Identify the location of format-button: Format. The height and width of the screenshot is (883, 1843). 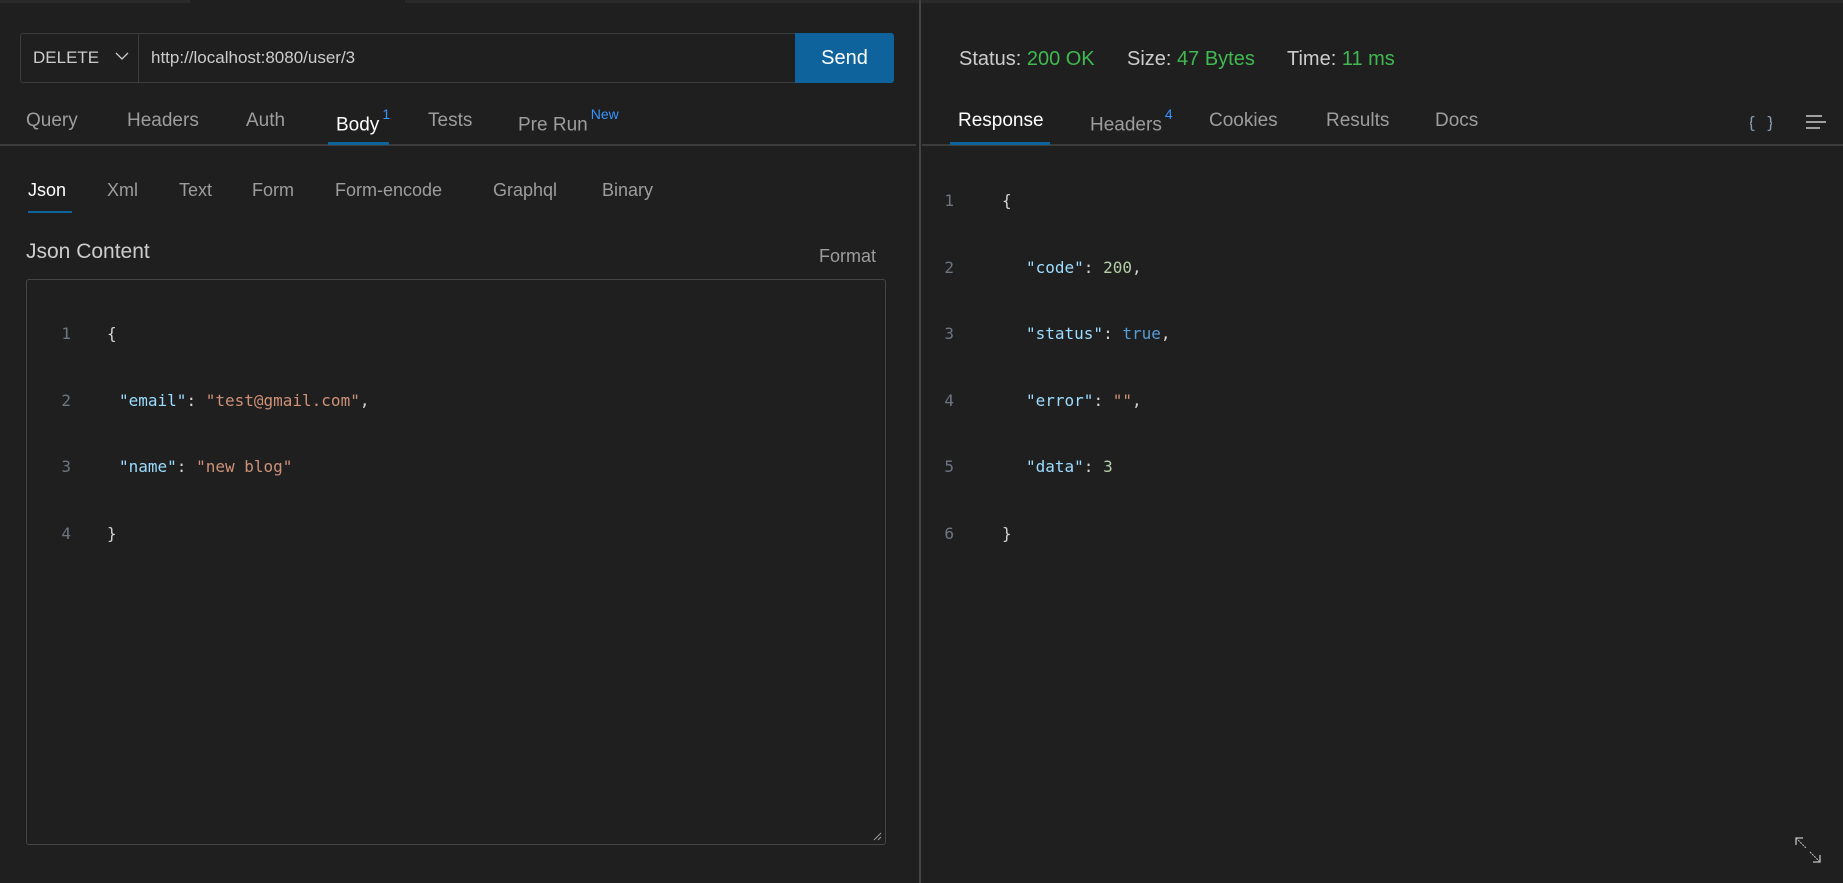
(847, 256).